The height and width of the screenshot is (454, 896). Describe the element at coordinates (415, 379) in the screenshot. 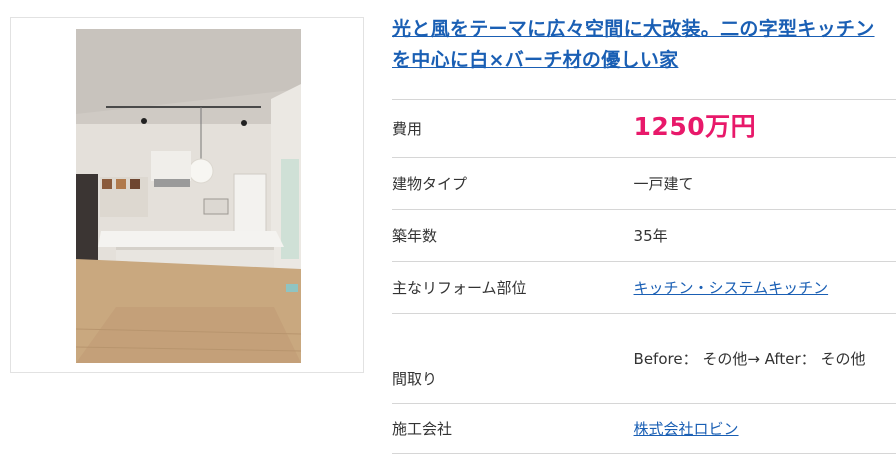

I see `layout-label: 間取り` at that location.